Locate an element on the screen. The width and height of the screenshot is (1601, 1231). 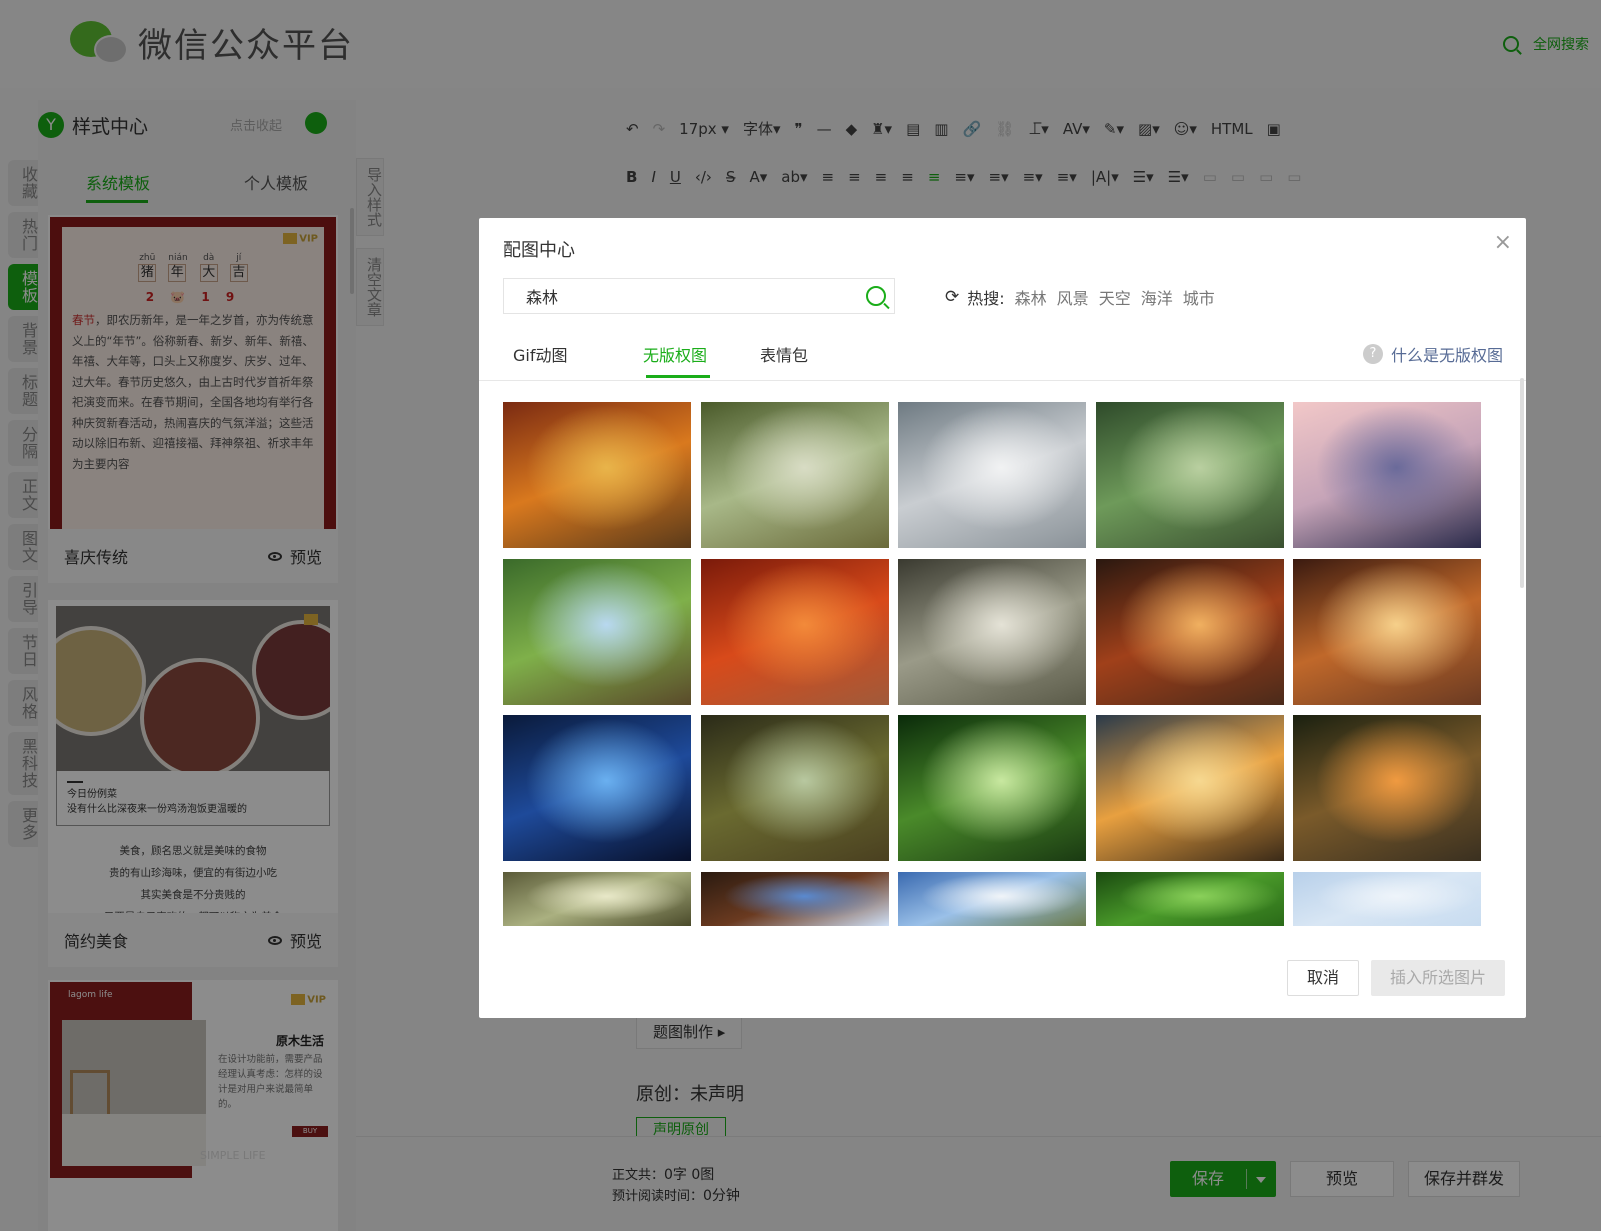
image-thumbnail-hazy-forest-meadow is located at coordinates (597, 898).